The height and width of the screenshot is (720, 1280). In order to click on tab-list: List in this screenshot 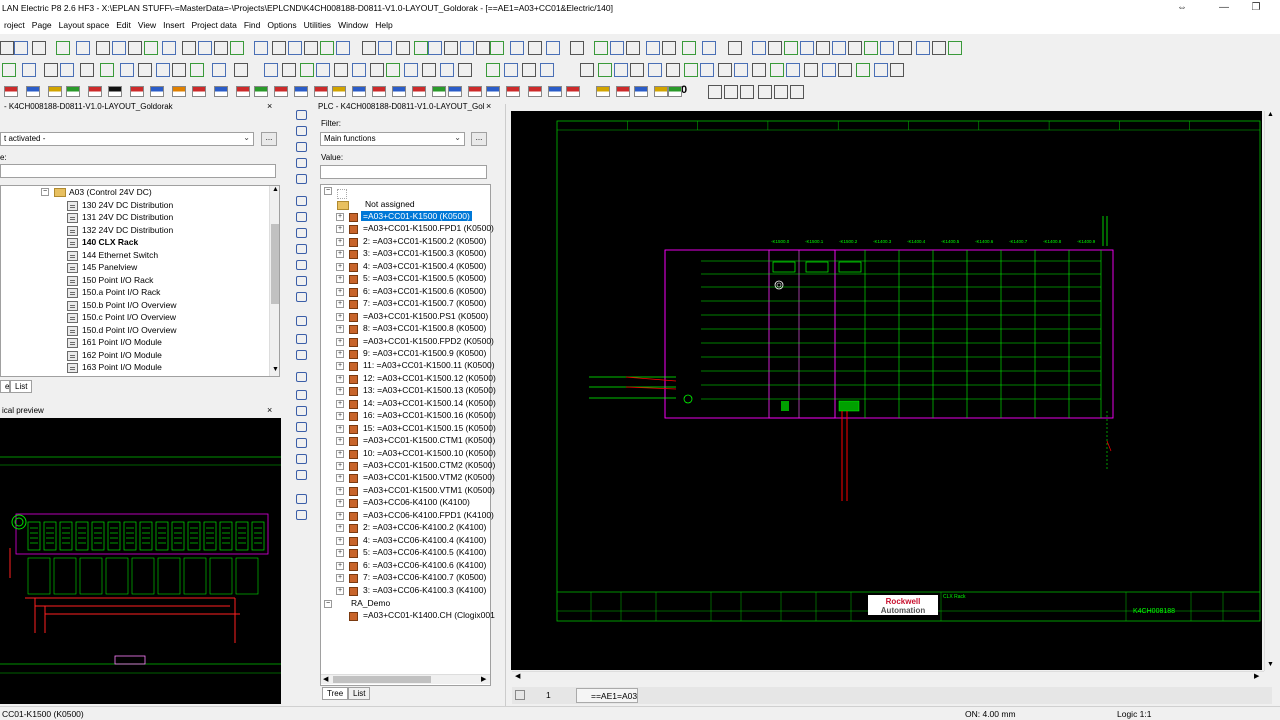, I will do `click(359, 693)`.